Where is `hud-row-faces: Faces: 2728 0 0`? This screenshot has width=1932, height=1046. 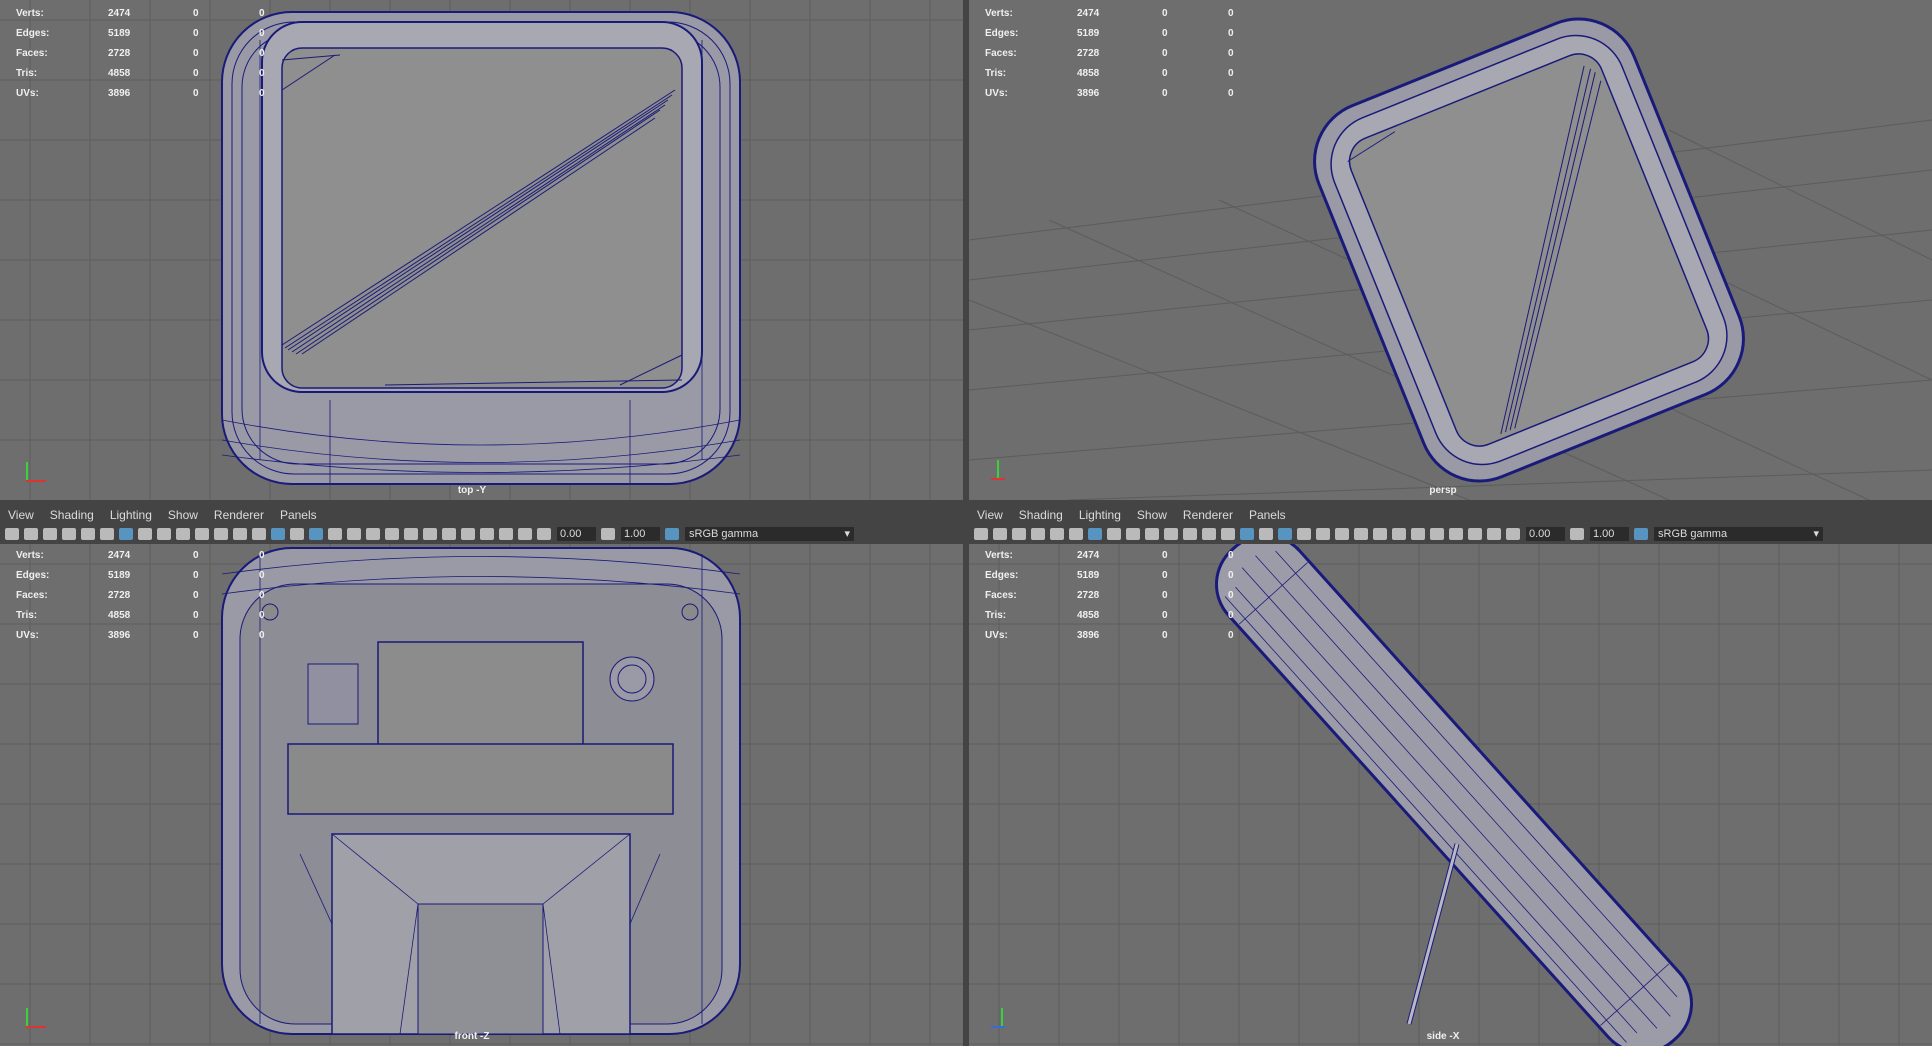 hud-row-faces: Faces: 2728 0 0 is located at coordinates (1109, 596).